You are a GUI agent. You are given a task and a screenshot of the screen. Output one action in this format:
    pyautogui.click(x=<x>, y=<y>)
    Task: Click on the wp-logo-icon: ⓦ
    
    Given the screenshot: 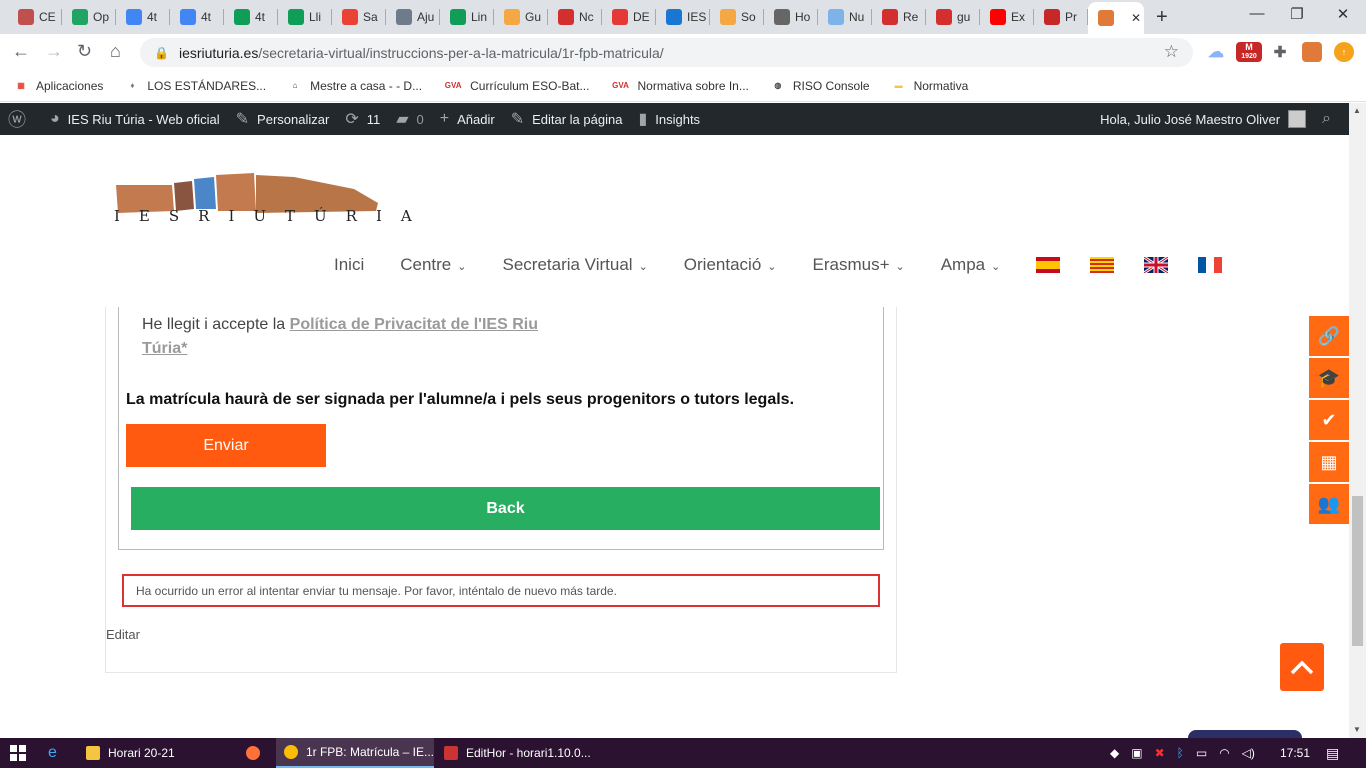 What is the action you would take?
    pyautogui.click(x=21, y=119)
    